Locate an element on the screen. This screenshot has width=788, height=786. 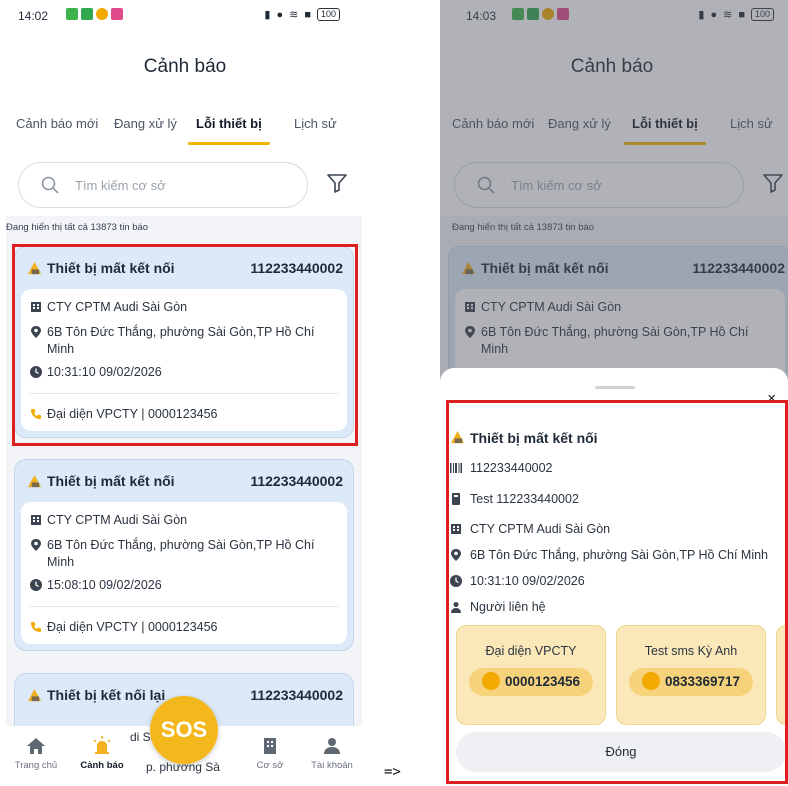
location-pin-icon is located at coordinates (36, 545).